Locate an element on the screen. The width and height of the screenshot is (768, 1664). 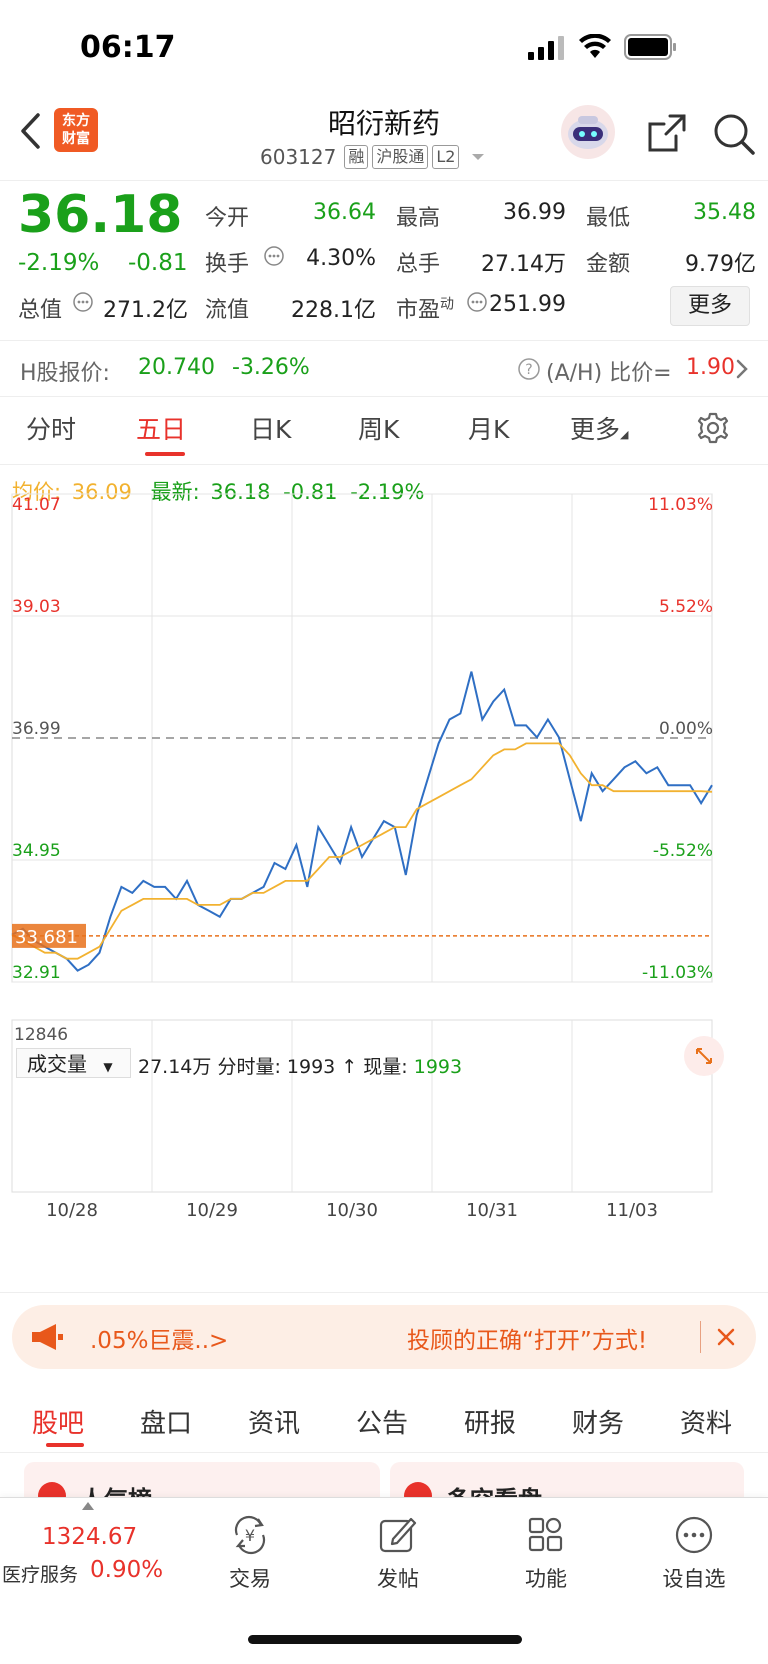
status-time: 06:17 is located at coordinates (128, 47).